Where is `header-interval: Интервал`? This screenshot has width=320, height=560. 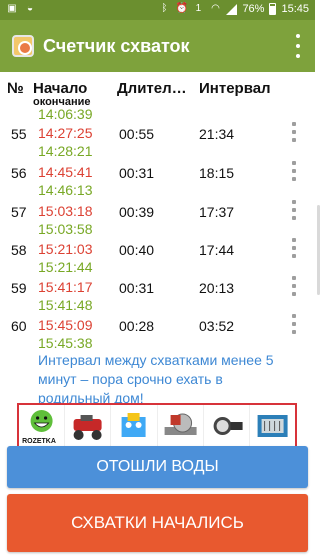
header-interval: Интервал is located at coordinates (235, 88).